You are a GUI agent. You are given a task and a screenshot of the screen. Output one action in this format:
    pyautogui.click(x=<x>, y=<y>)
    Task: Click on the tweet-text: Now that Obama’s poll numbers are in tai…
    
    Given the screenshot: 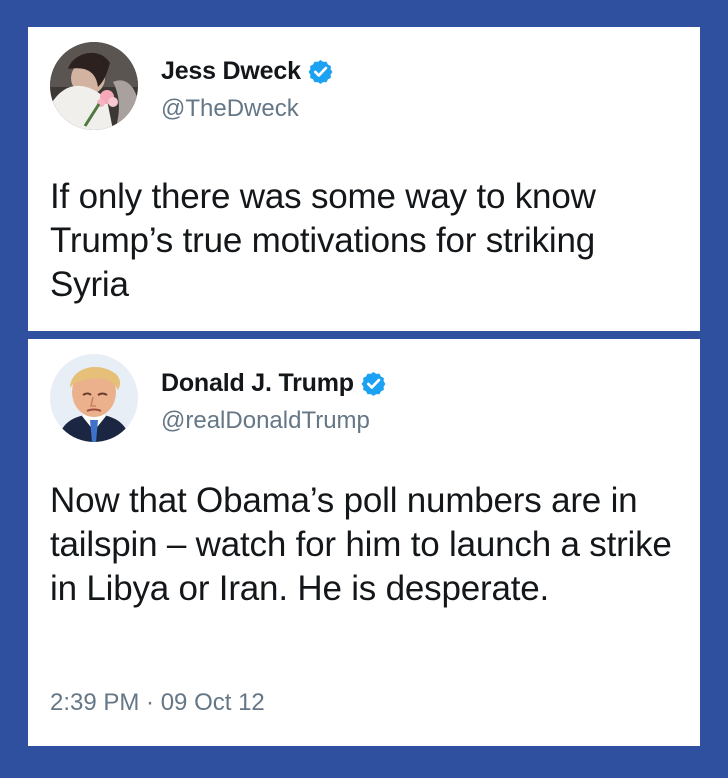 What is the action you would take?
    pyautogui.click(x=361, y=544)
    